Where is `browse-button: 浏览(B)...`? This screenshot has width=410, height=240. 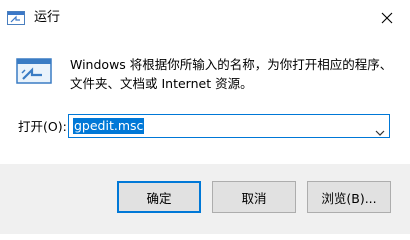
browse-button: 浏览(B)... is located at coordinates (349, 197).